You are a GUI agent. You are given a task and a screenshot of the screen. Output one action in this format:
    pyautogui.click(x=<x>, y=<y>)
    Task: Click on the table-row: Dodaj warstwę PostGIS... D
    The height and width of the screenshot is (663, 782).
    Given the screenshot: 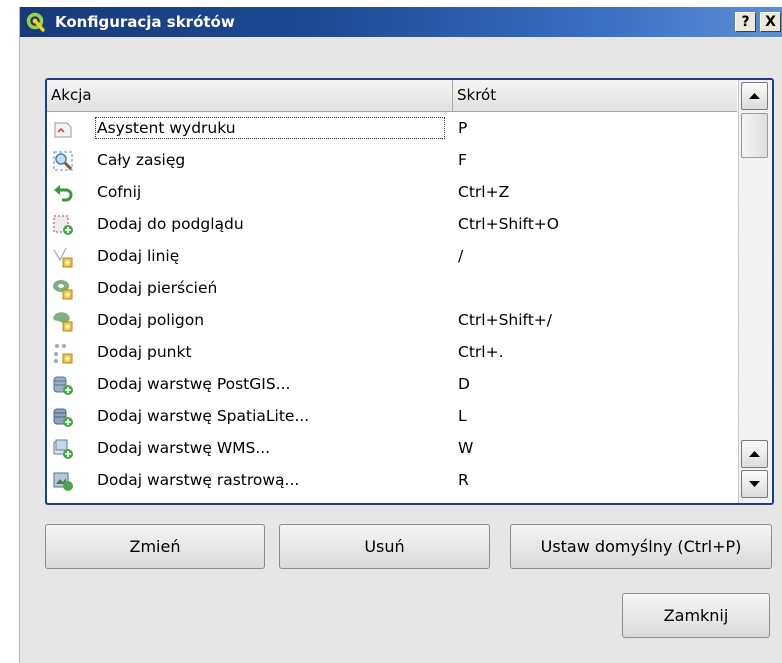 What is the action you would take?
    pyautogui.click(x=392, y=384)
    